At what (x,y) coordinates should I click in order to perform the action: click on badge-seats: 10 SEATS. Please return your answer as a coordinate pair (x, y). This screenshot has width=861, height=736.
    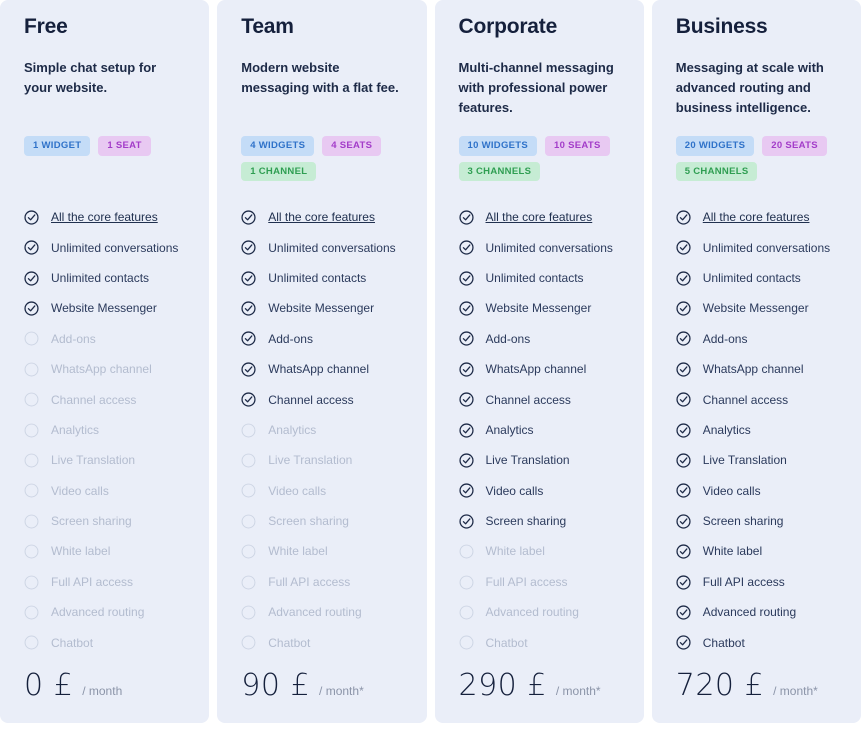
    Looking at the image, I should click on (577, 146).